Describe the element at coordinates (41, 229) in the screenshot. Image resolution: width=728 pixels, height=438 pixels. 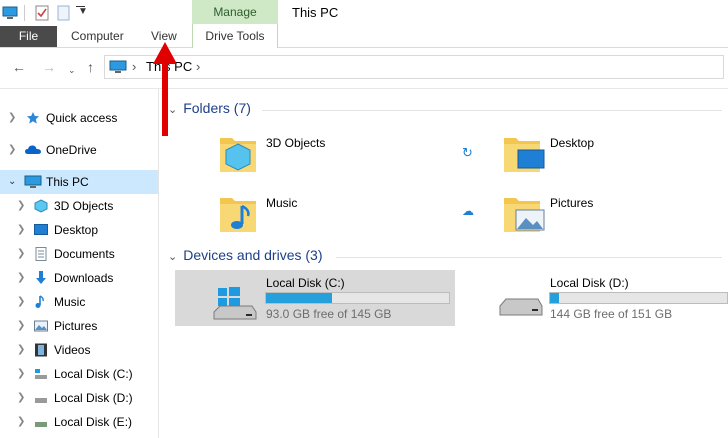
I see `desktop-icon` at that location.